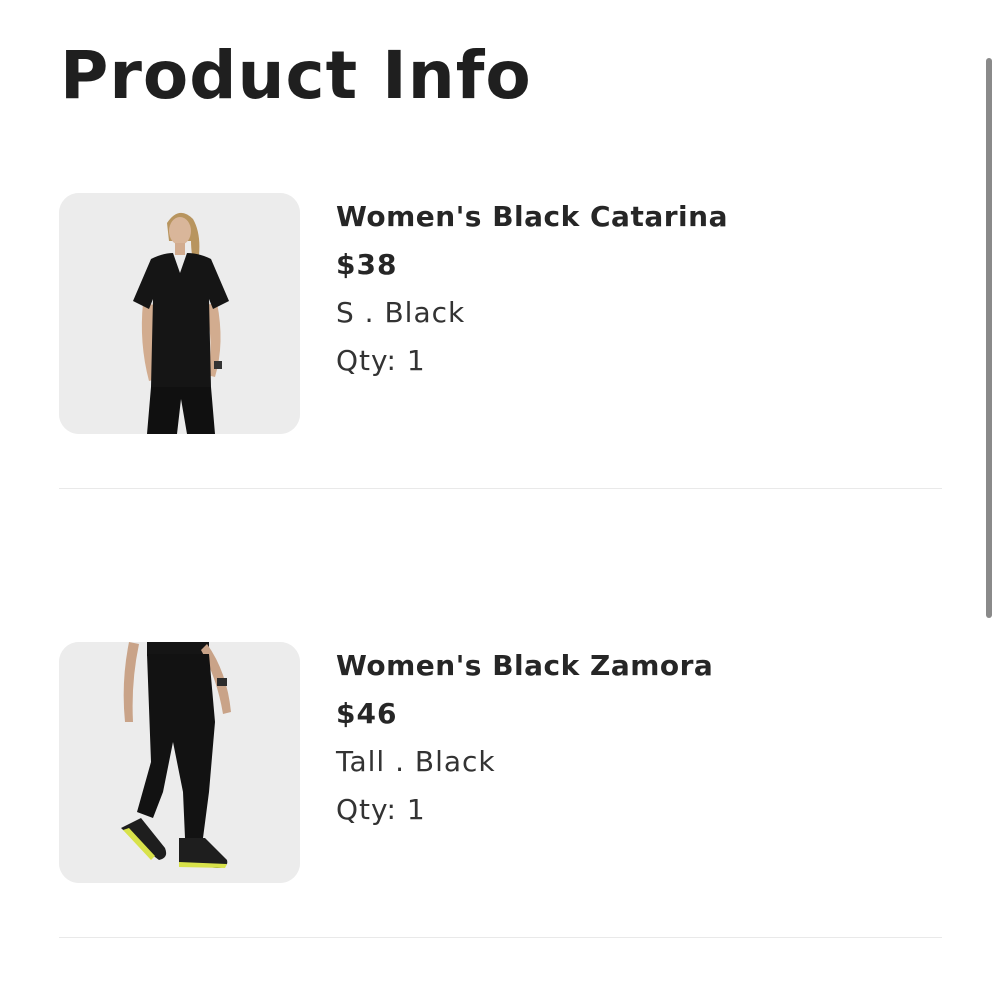 This screenshot has width=1000, height=1000. I want to click on jogger-pants-model-icon, so click(179, 762).